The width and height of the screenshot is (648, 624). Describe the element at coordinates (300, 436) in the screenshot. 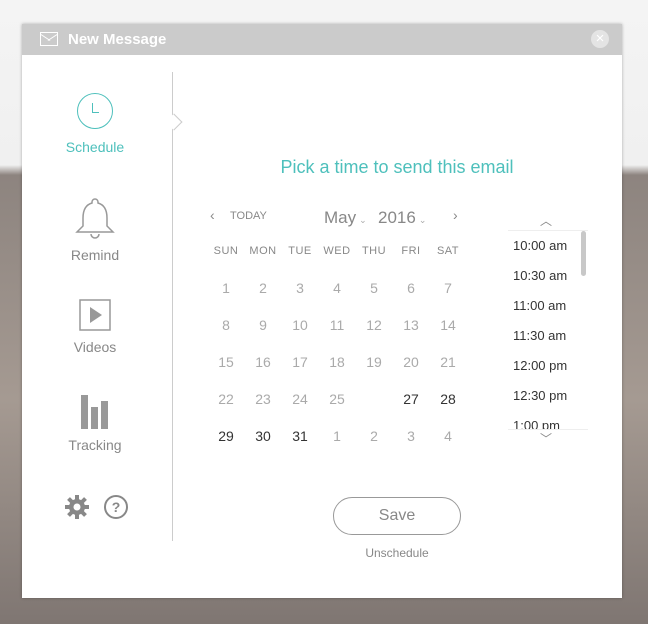

I see `calendar-day: 31` at that location.